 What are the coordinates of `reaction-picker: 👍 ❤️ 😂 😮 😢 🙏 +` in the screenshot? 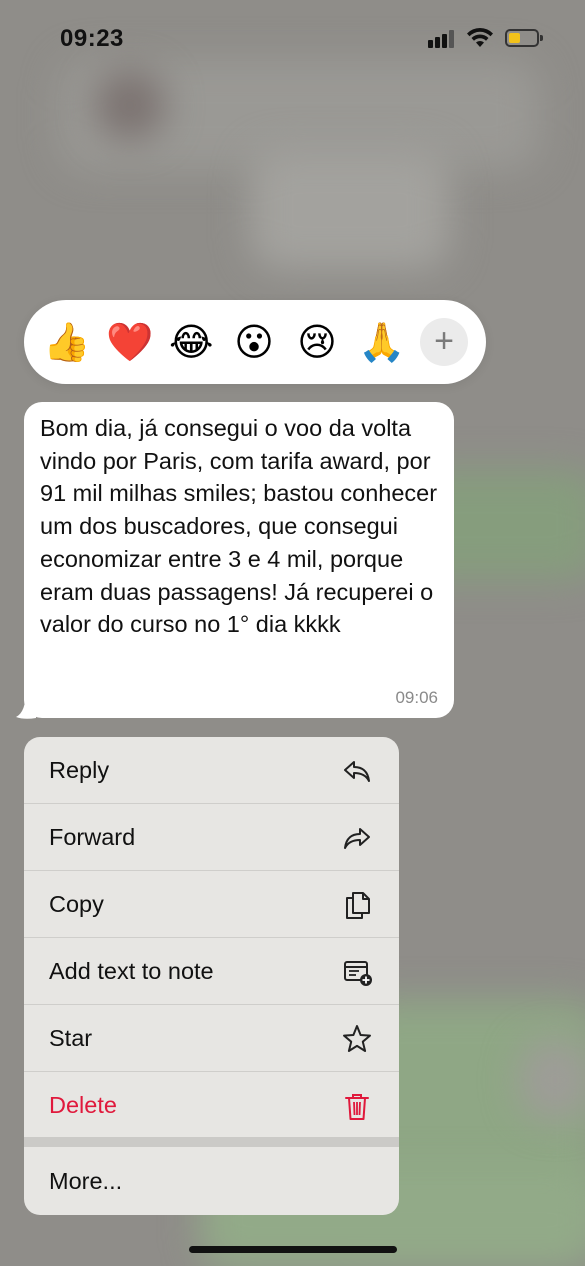 It's located at (255, 342).